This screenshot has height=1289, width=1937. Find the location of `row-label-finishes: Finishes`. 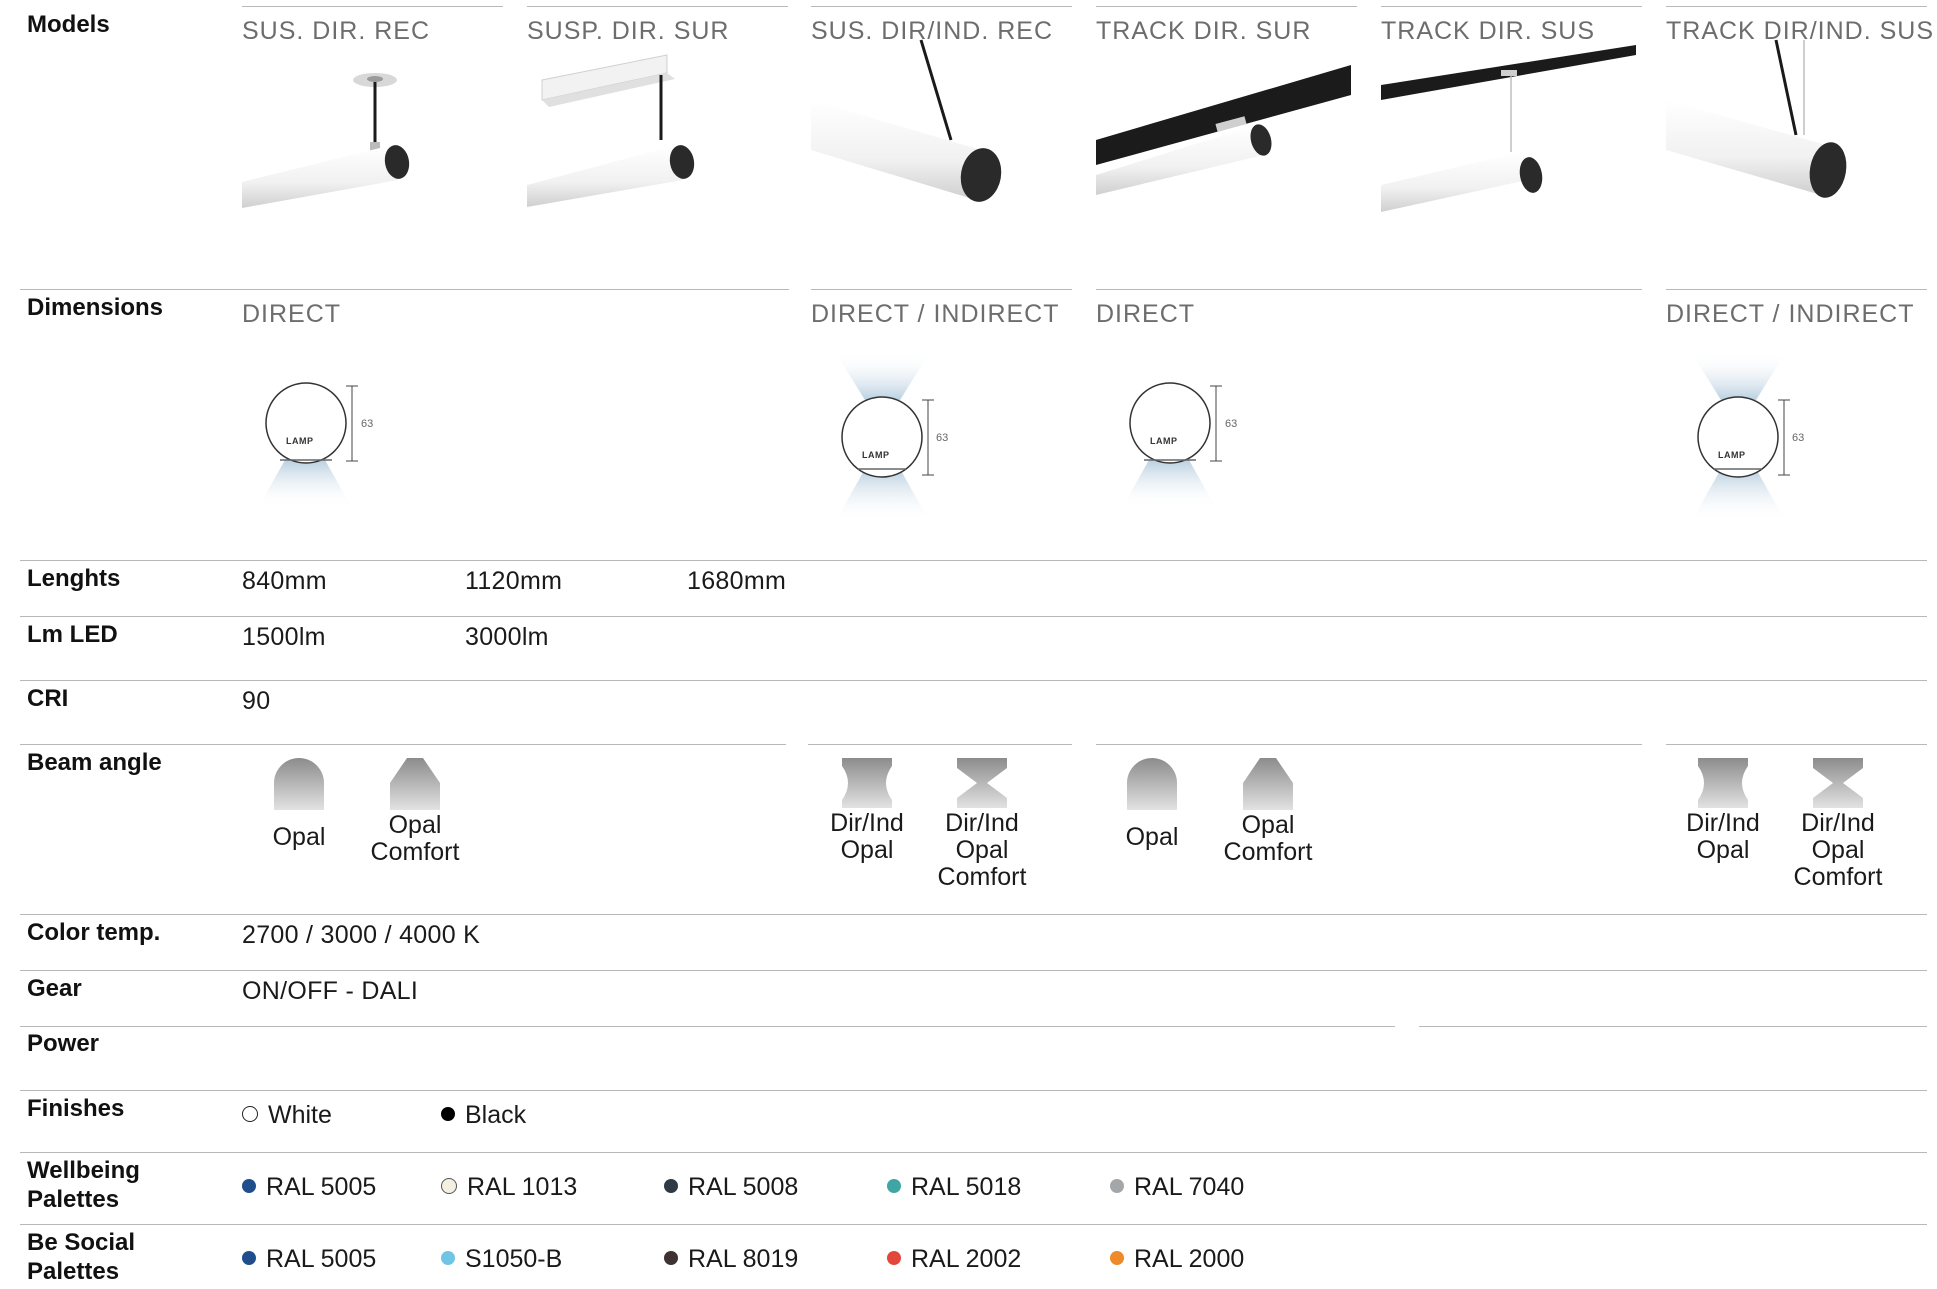

row-label-finishes: Finishes is located at coordinates (76, 1108).